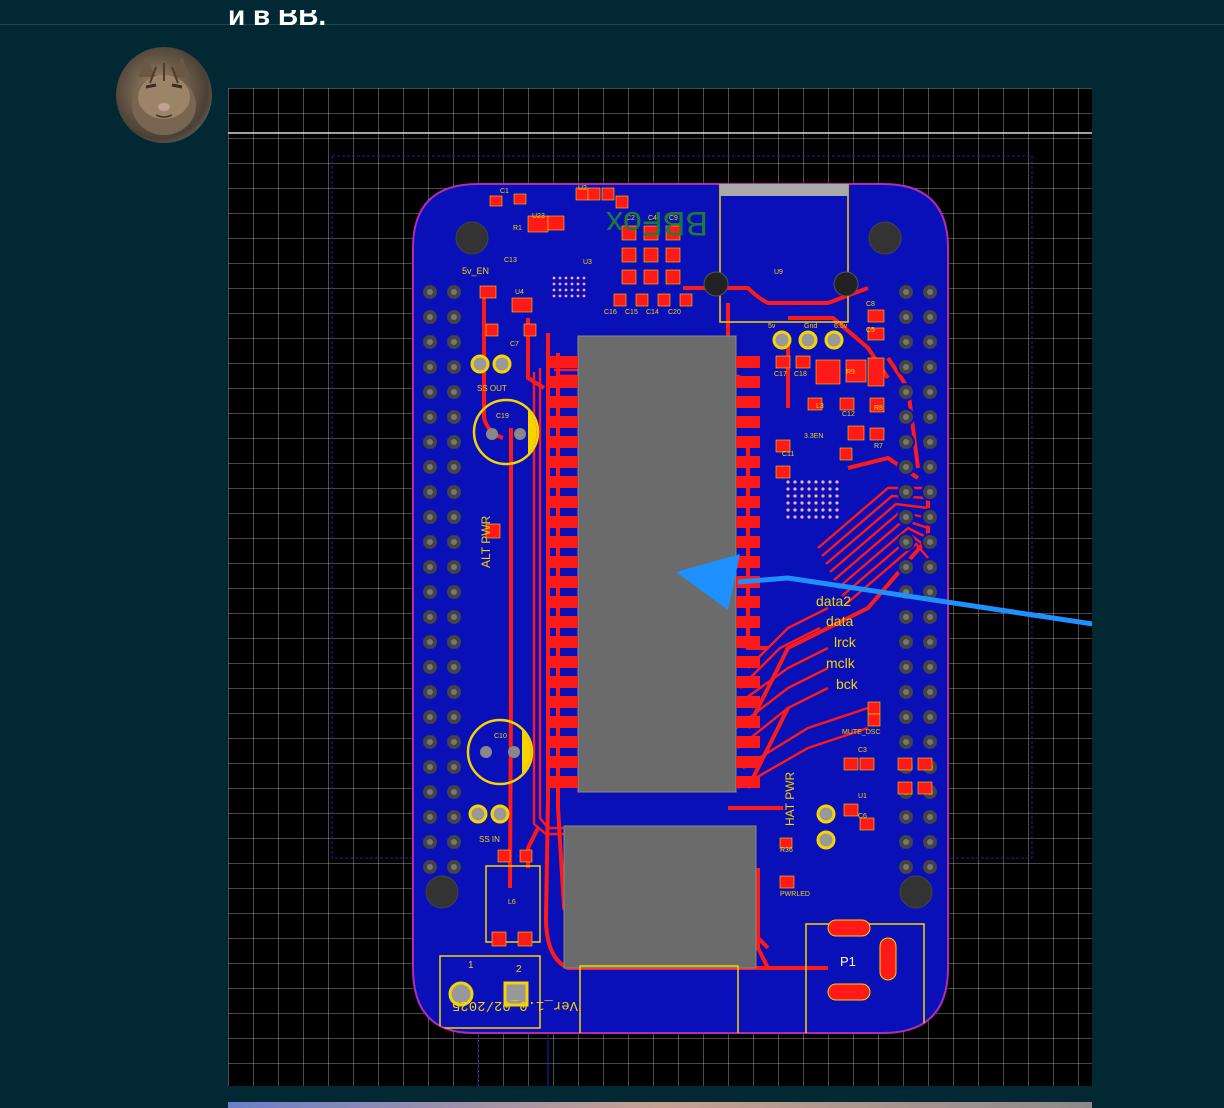 Image resolution: width=1224 pixels, height=1108 pixels. Describe the element at coordinates (631, 312) in the screenshot. I see `label-c15: C15` at that location.